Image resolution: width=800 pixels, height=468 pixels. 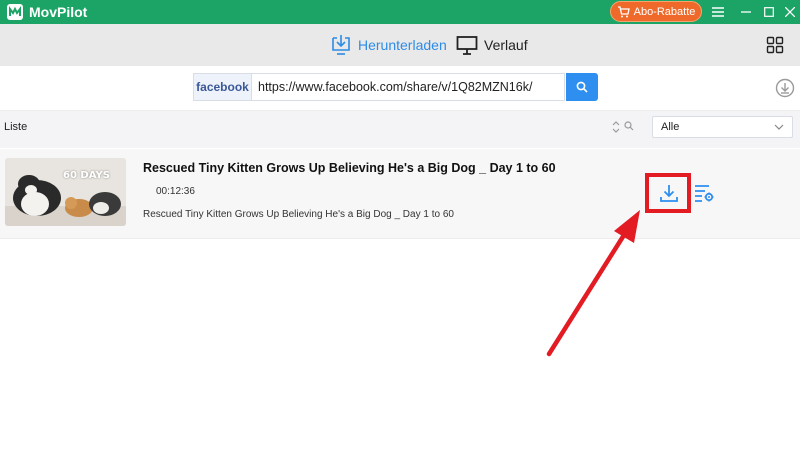 I want to click on download-settings-button, so click(x=705, y=193).